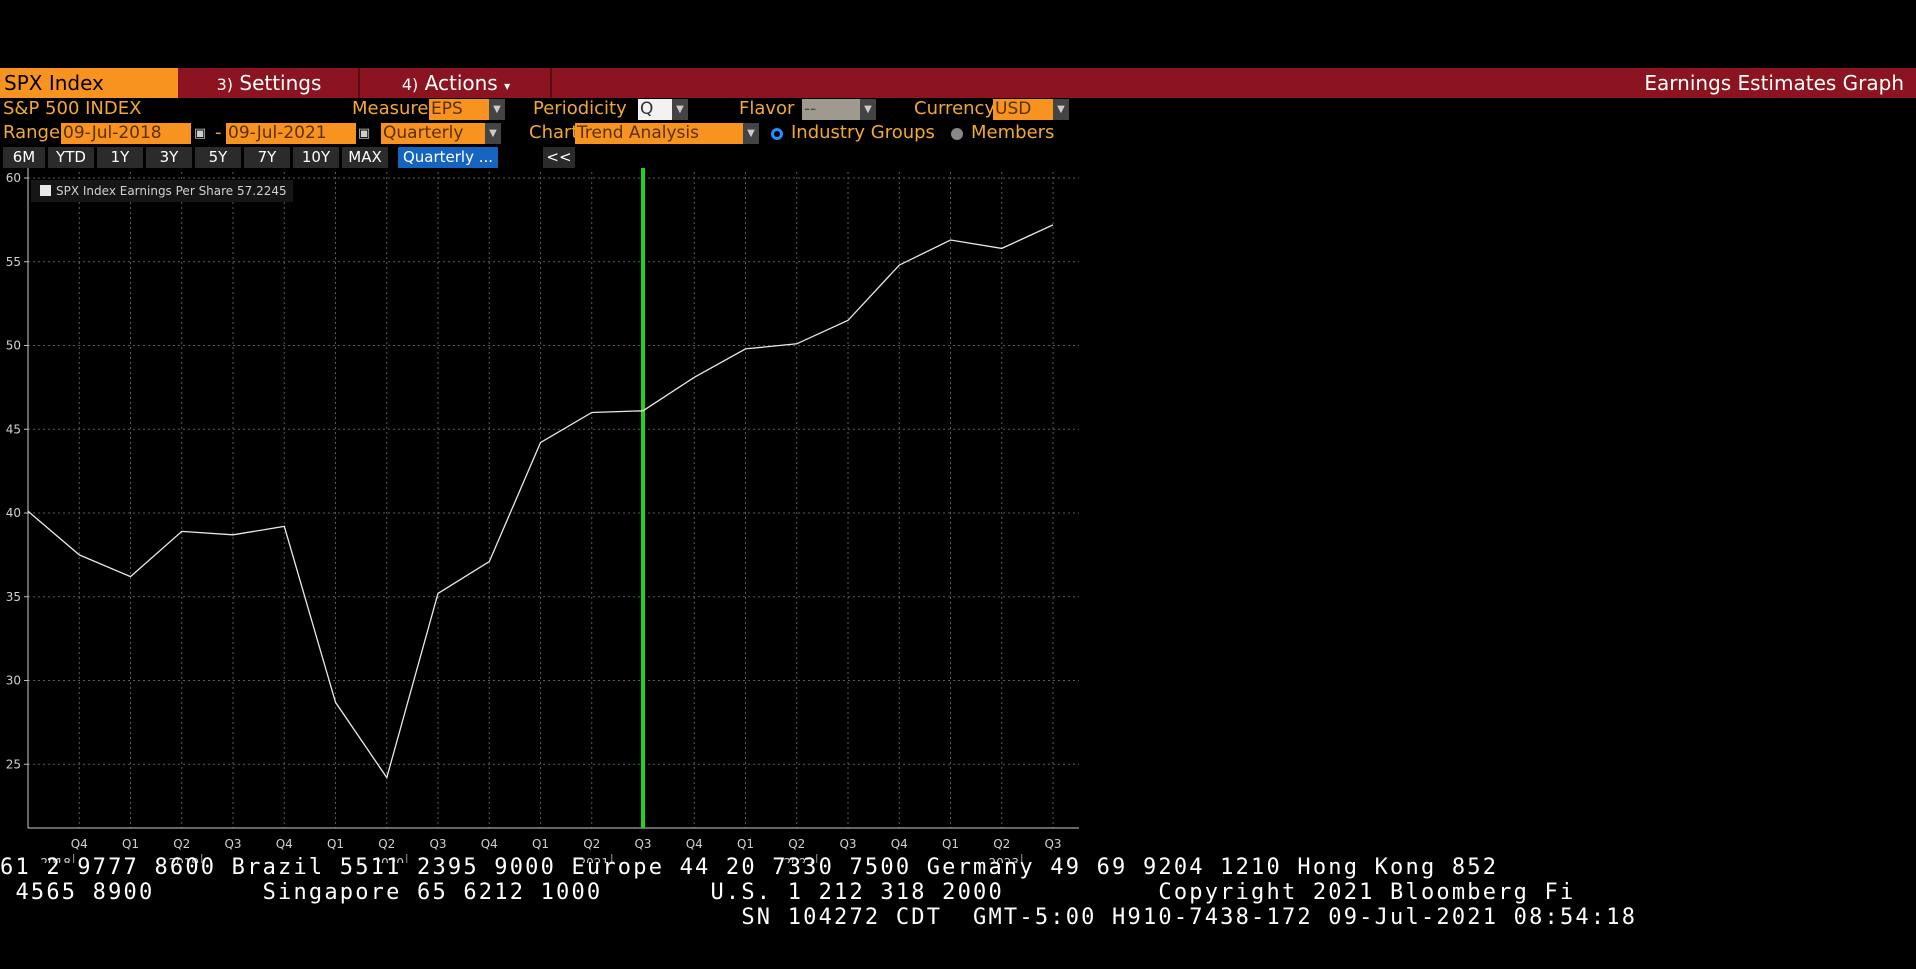 This screenshot has width=1916, height=969. Describe the element at coordinates (655, 109) in the screenshot. I see `periodicity-dropdown: Q` at that location.